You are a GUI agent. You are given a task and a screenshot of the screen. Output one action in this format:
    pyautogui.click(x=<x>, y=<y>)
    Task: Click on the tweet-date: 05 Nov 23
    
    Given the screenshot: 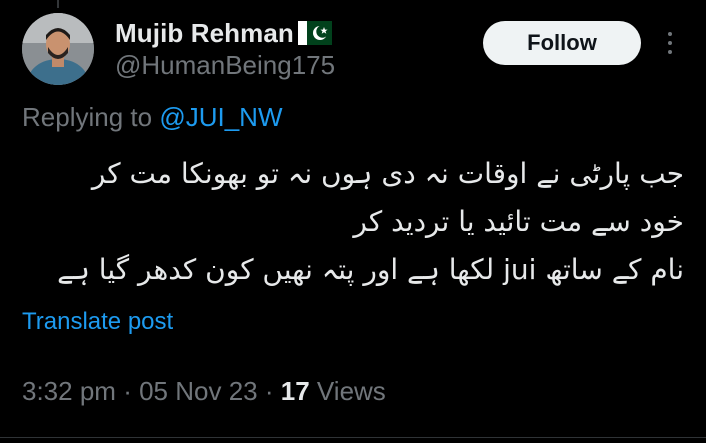 What is the action you would take?
    pyautogui.click(x=198, y=391)
    